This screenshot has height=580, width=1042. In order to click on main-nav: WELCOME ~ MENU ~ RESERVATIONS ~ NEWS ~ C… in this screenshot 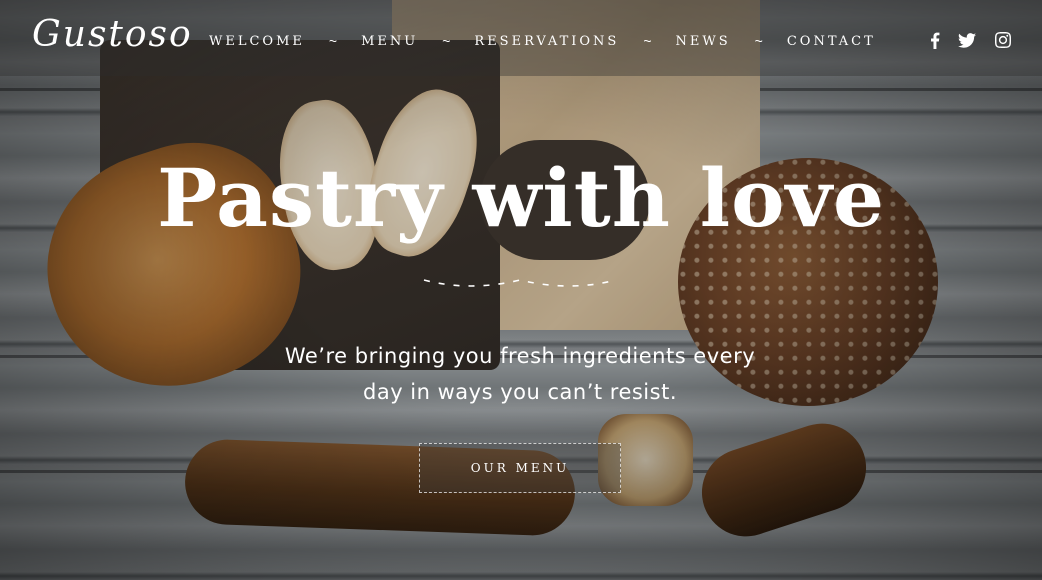, I will do `click(542, 41)`.